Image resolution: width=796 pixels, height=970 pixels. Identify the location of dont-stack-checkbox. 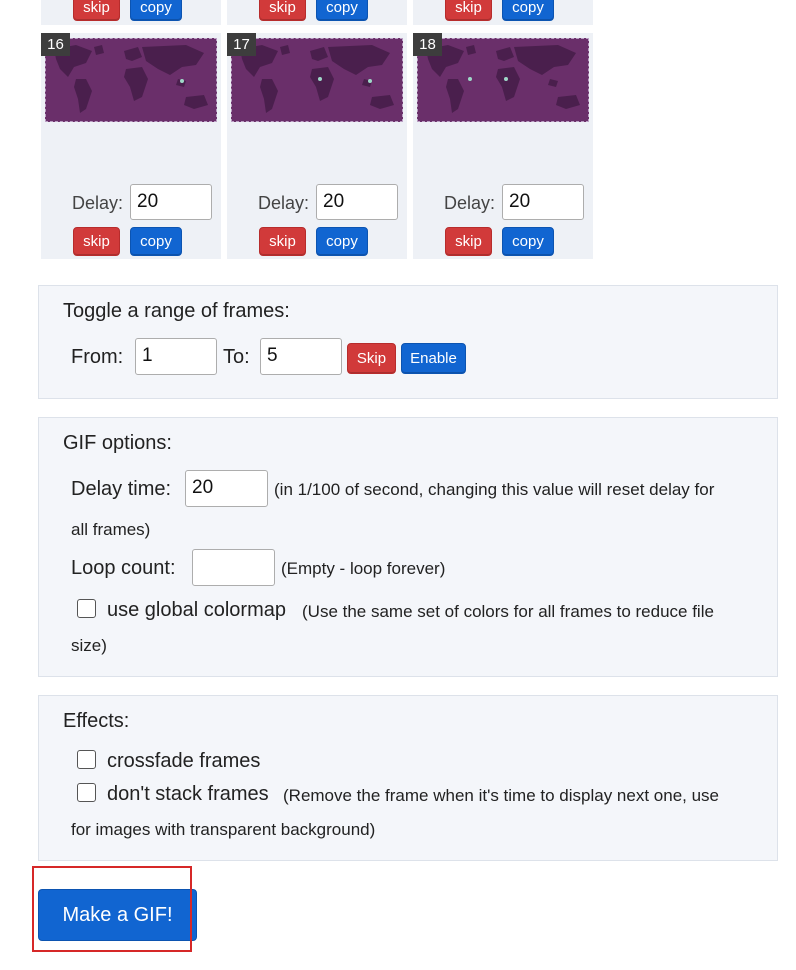
(86, 792).